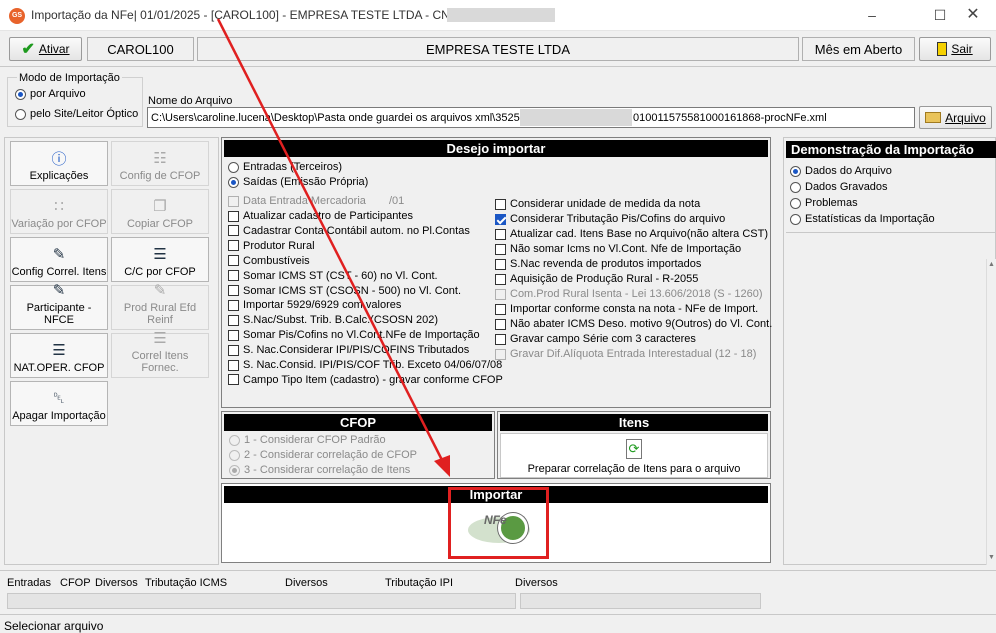 This screenshot has height=633, width=996. Describe the element at coordinates (285, 167) in the screenshot. I see `entradas-radio: Entradas (Terceiros)` at that location.